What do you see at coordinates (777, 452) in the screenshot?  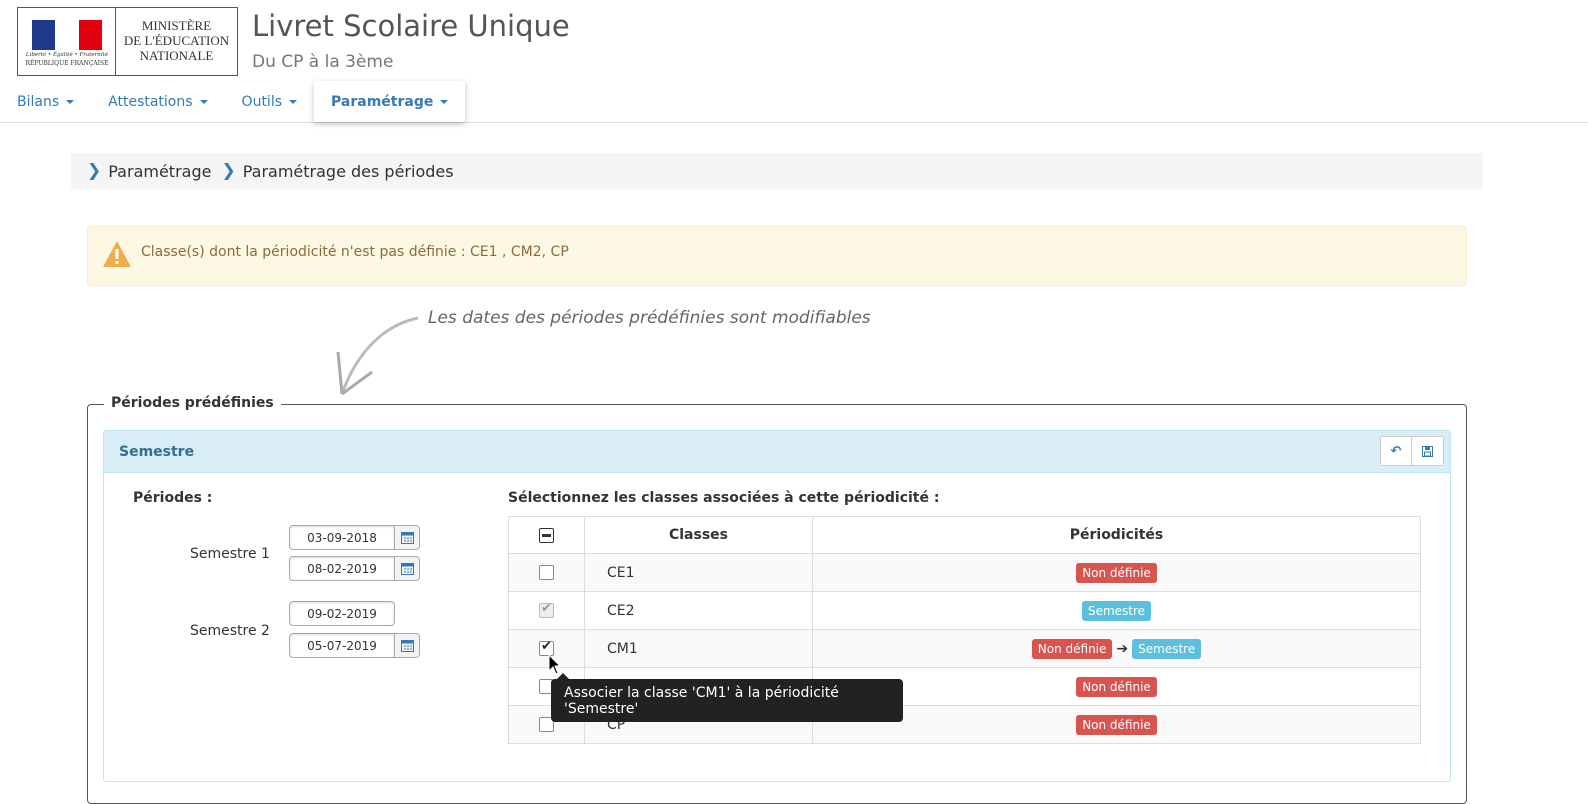 I see `panel-heading: Semestre ↶` at bounding box center [777, 452].